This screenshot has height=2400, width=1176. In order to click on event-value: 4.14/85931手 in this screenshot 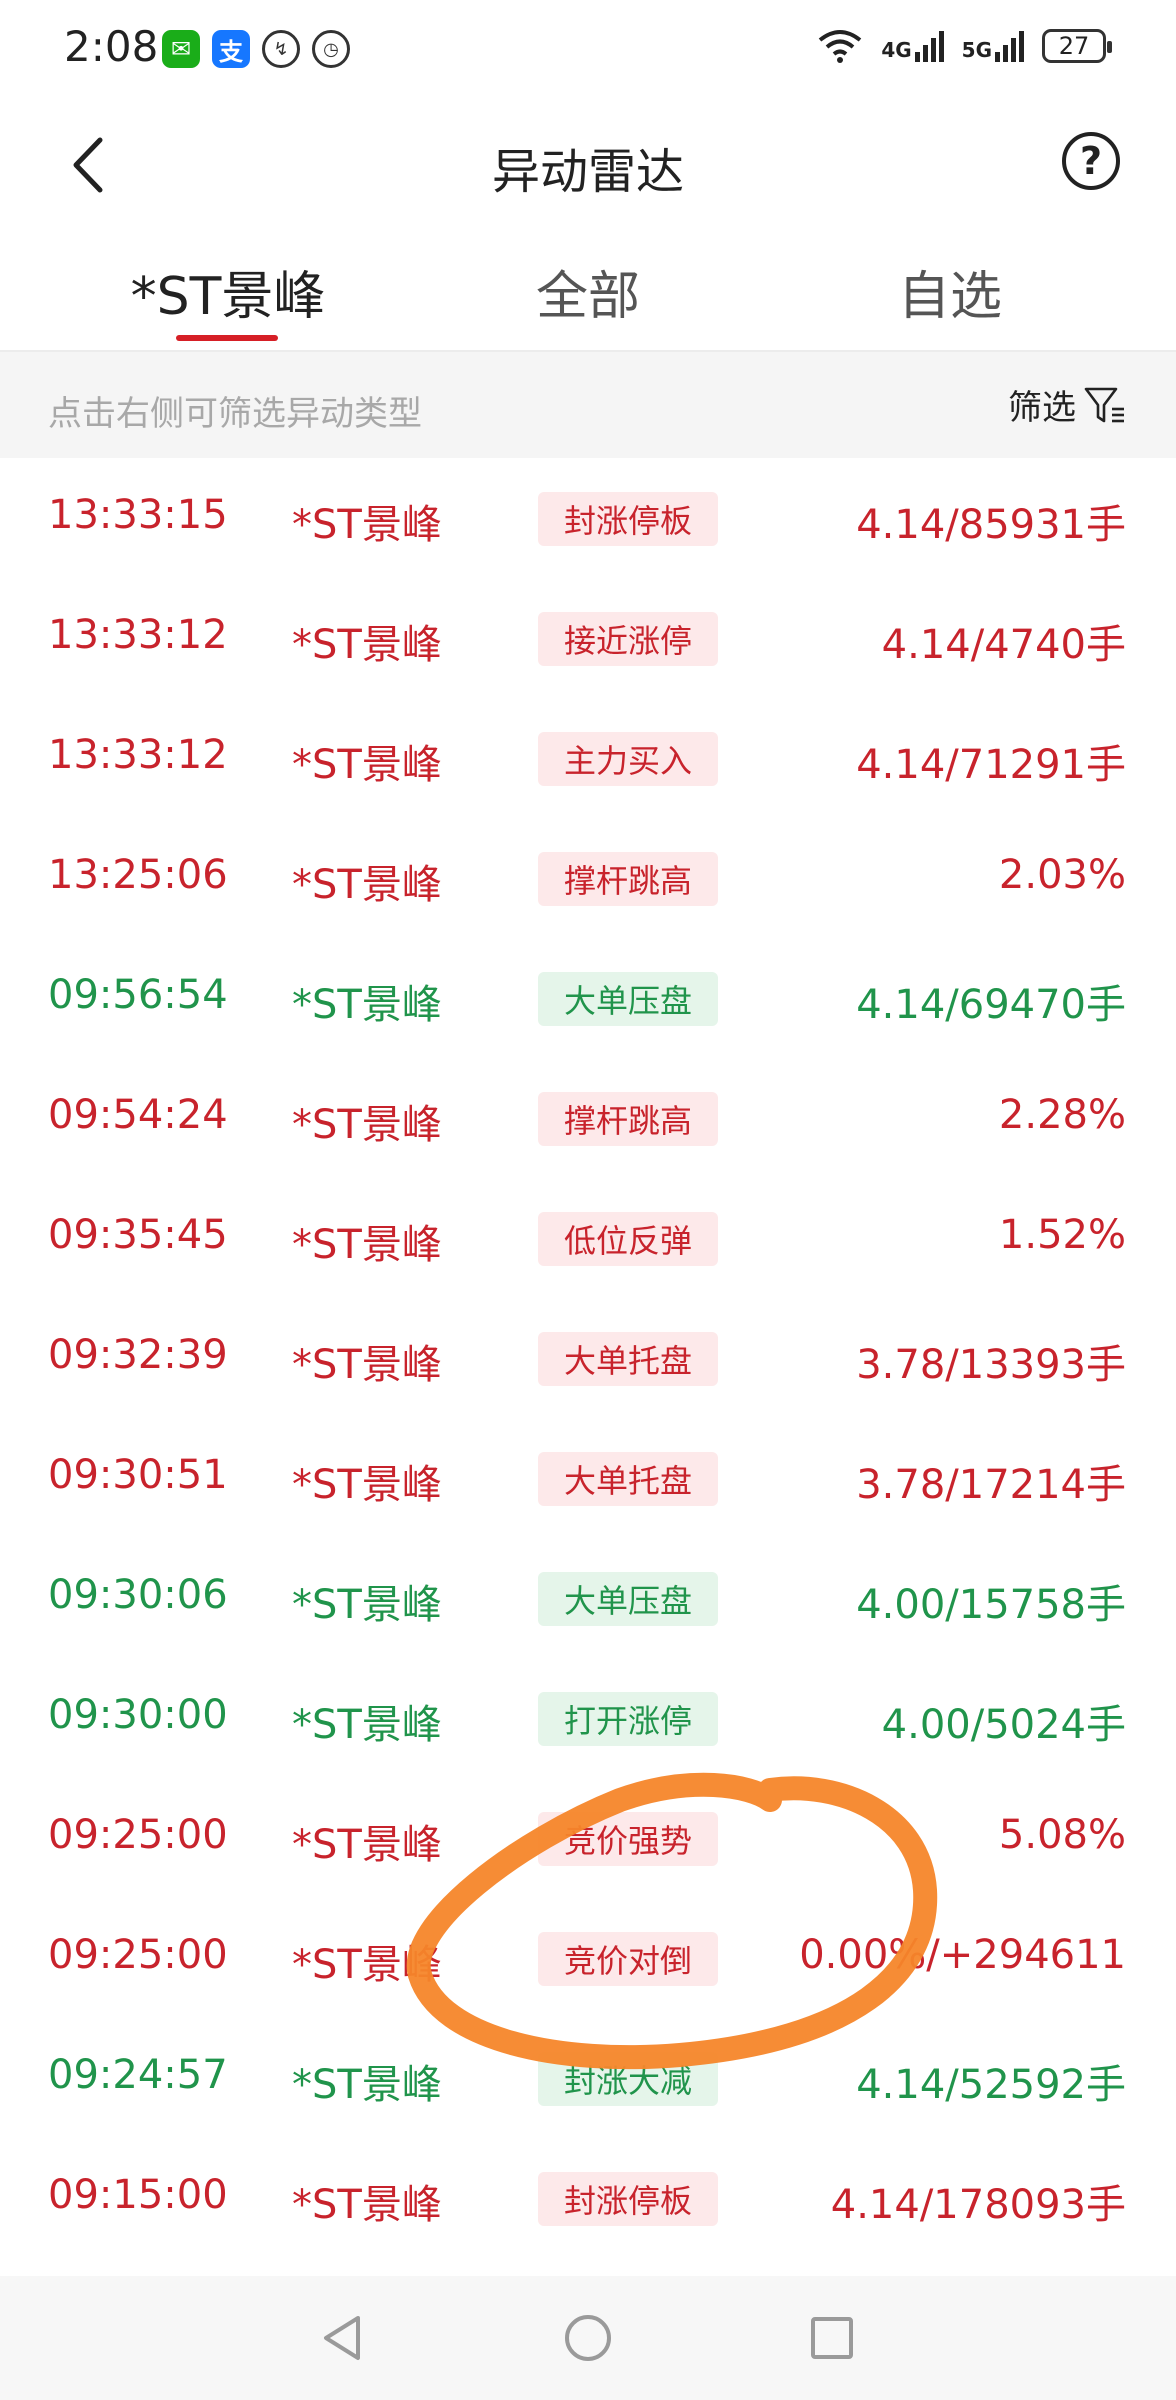, I will do `click(991, 525)`.